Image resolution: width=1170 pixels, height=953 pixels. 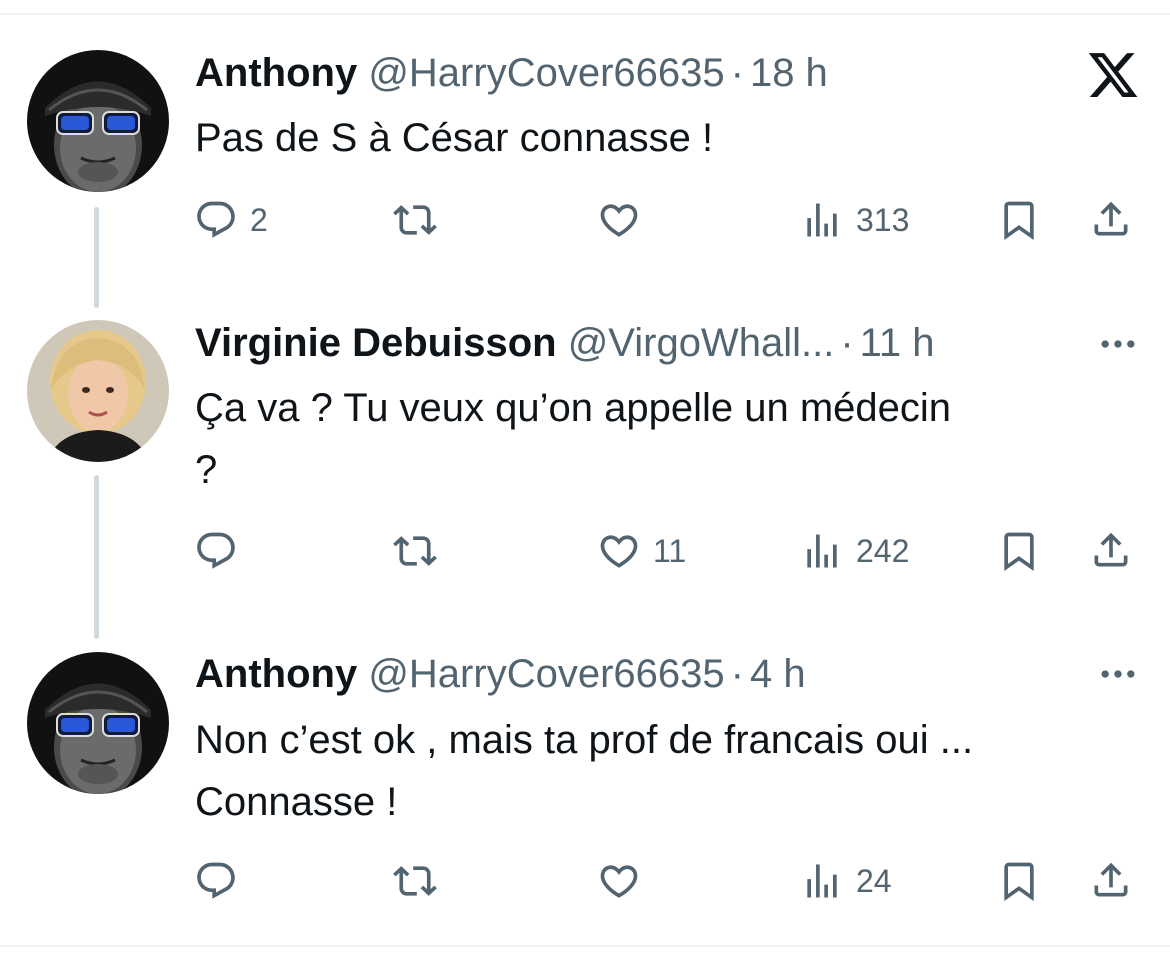 What do you see at coordinates (897, 343) in the screenshot?
I see `timestamp: 11 h` at bounding box center [897, 343].